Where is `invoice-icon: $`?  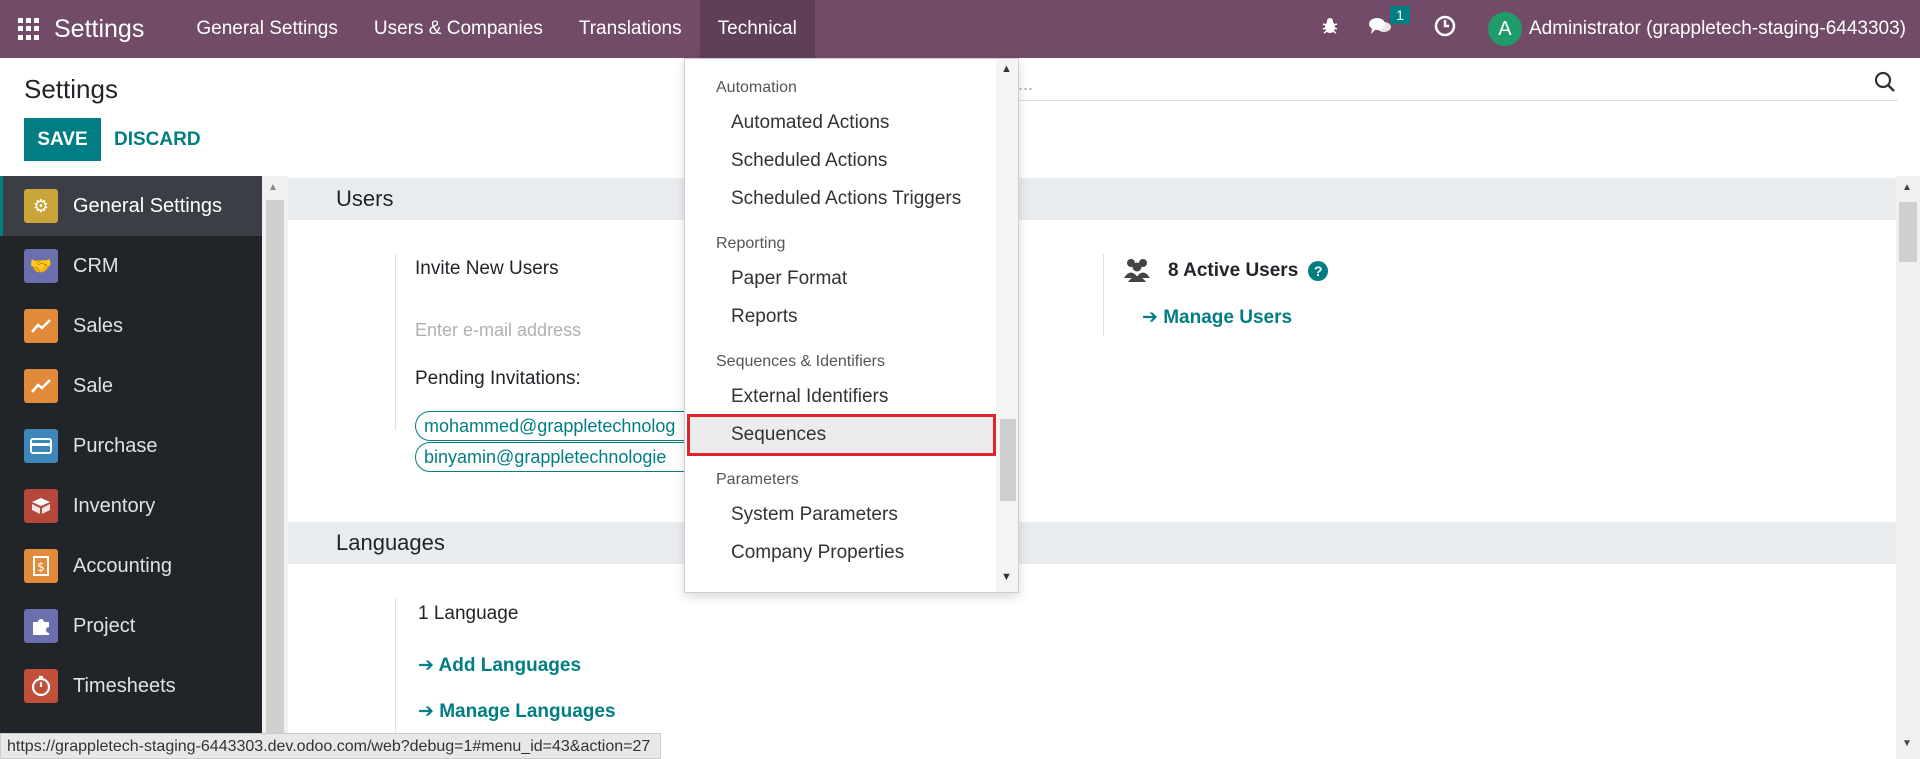 invoice-icon: $ is located at coordinates (41, 566).